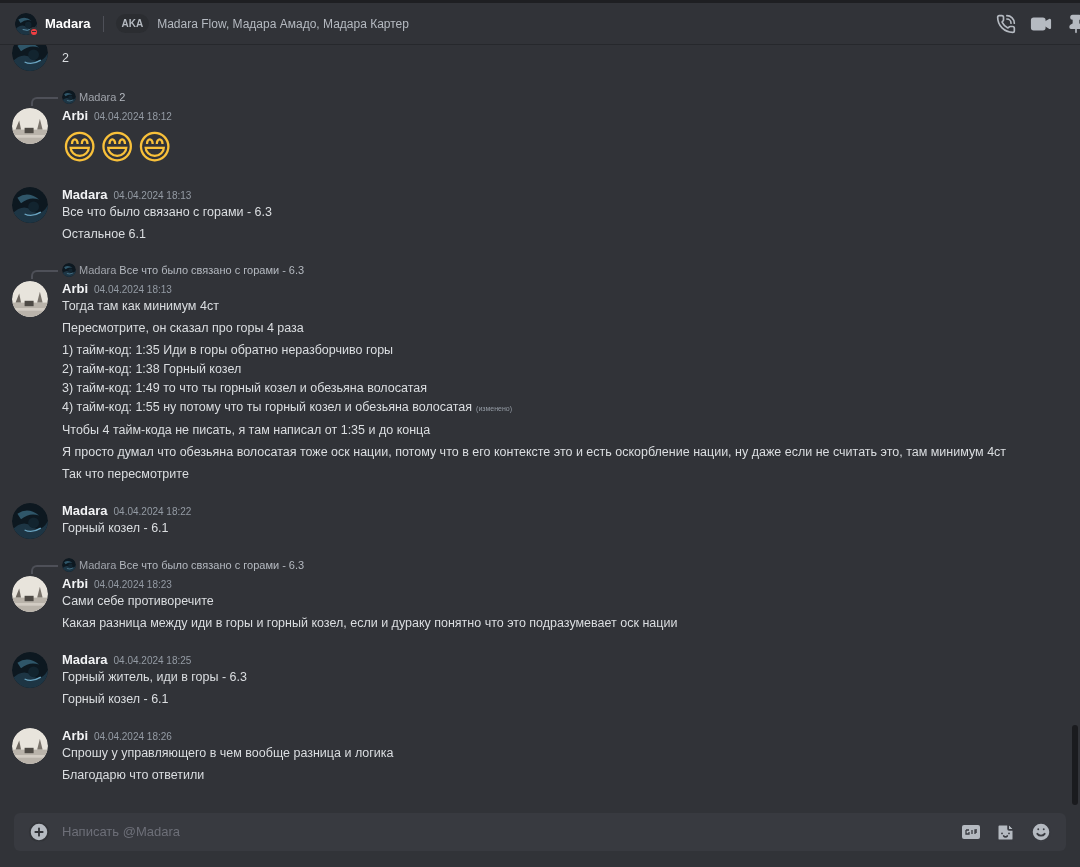 This screenshot has height=867, width=1080. I want to click on aka-badge: AKA, so click(132, 23).